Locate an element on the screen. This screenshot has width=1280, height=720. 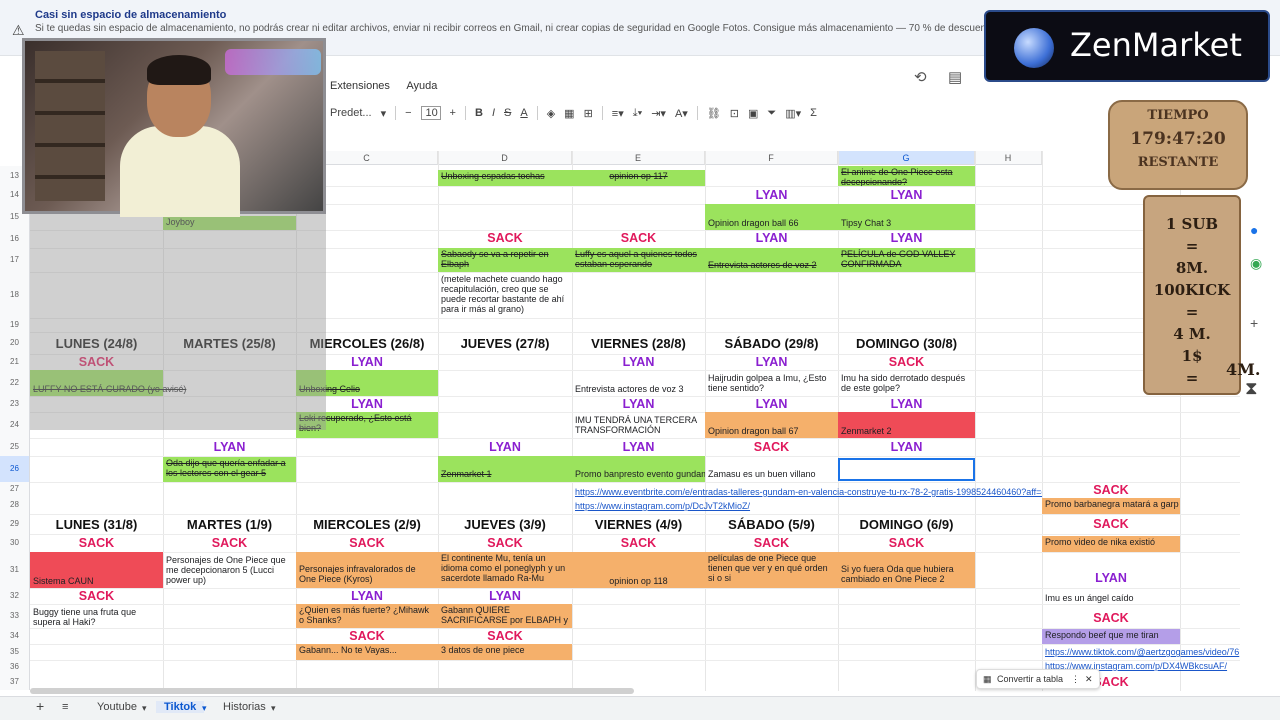
horizontal-scrollbar is located at coordinates (332, 691).